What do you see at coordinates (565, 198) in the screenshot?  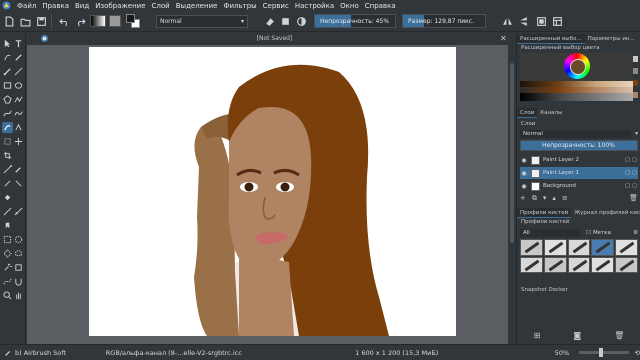 I see `layer-properties-icon: ≡` at bounding box center [565, 198].